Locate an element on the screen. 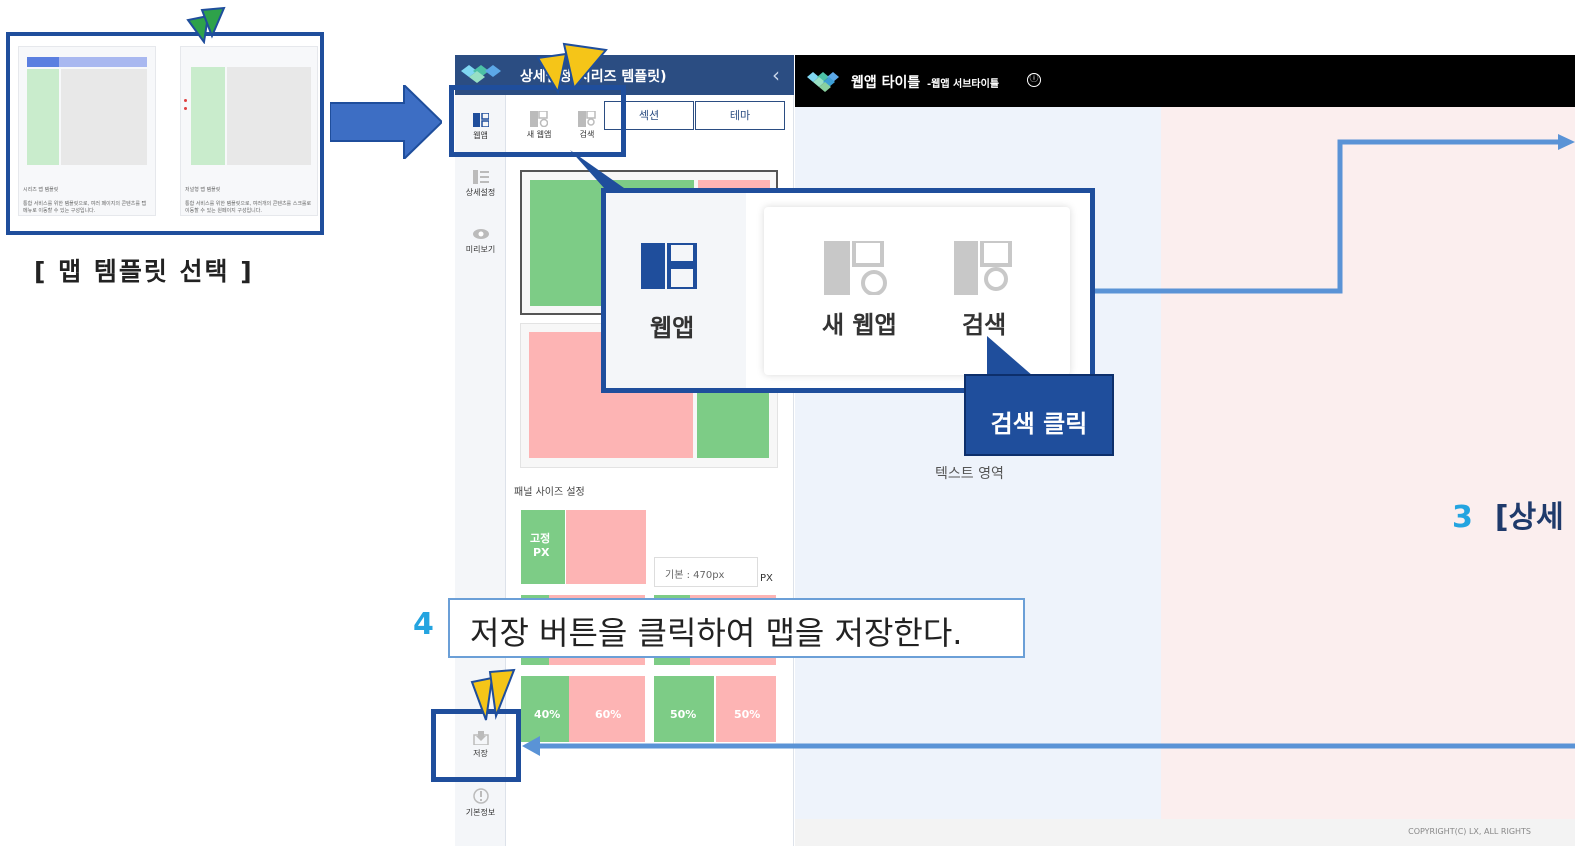 This screenshot has height=846, width=1575. zoom-webapp-label: 웹앱 is located at coordinates (672, 328).